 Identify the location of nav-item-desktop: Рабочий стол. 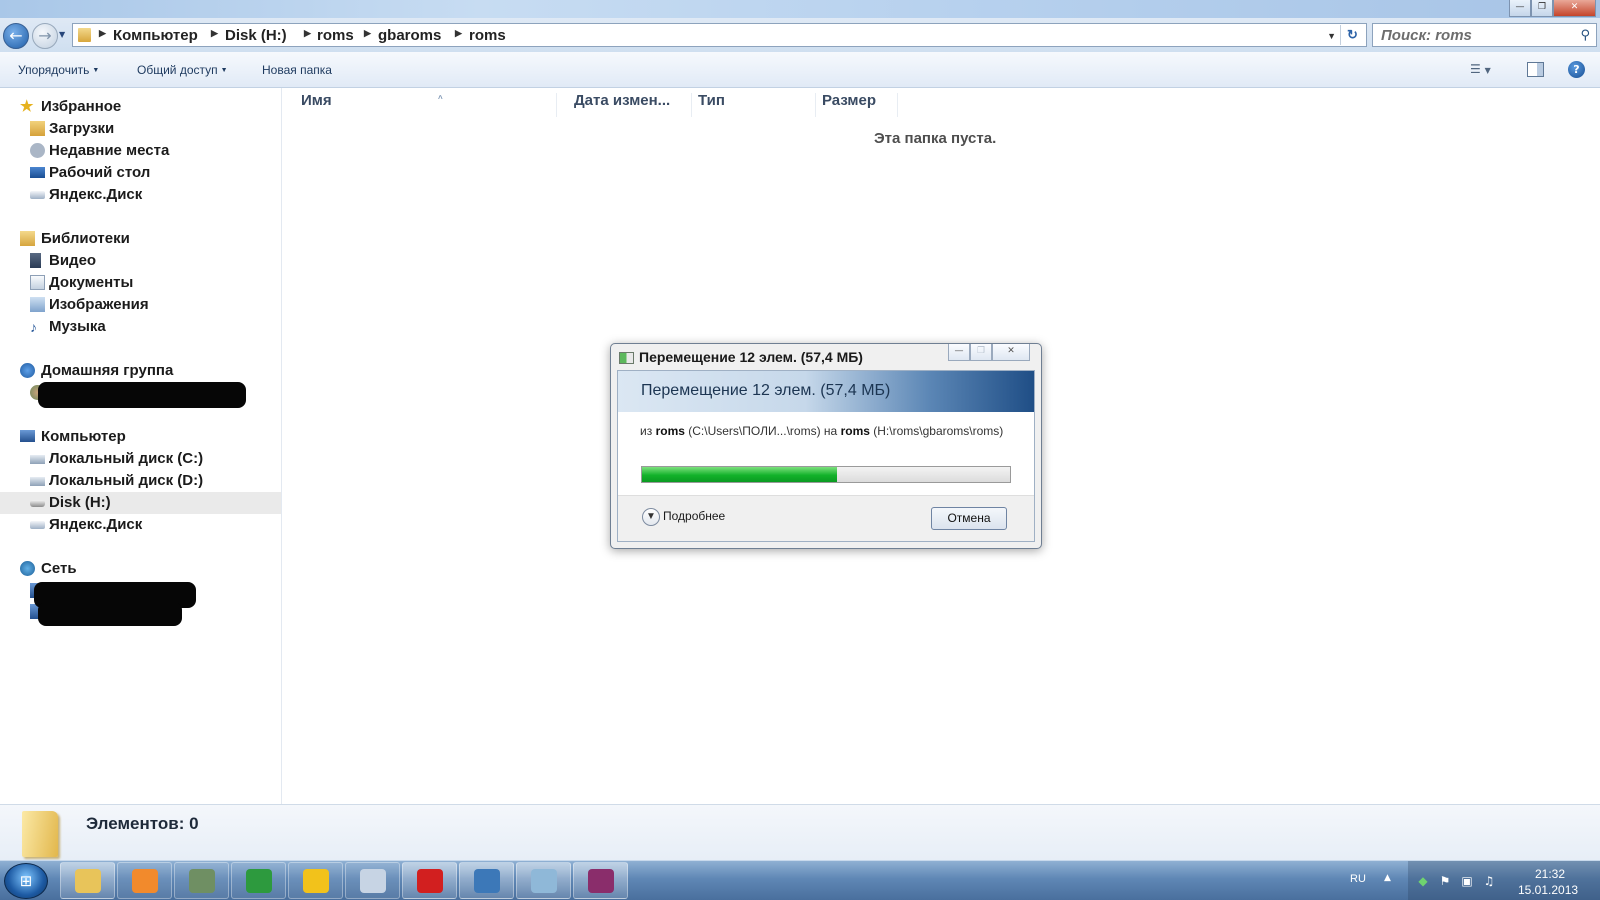
(140, 173).